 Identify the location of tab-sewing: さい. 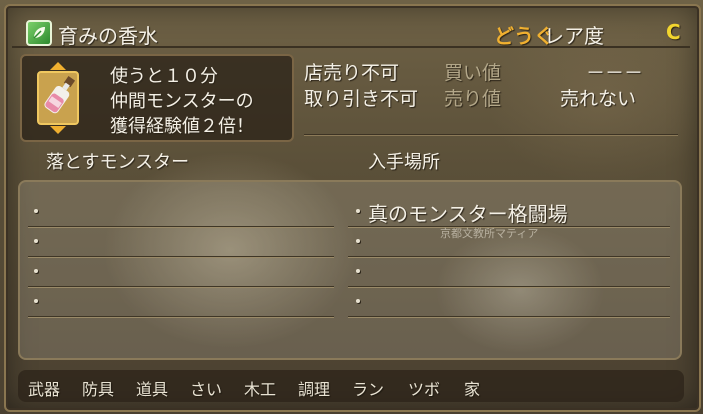
(206, 388).